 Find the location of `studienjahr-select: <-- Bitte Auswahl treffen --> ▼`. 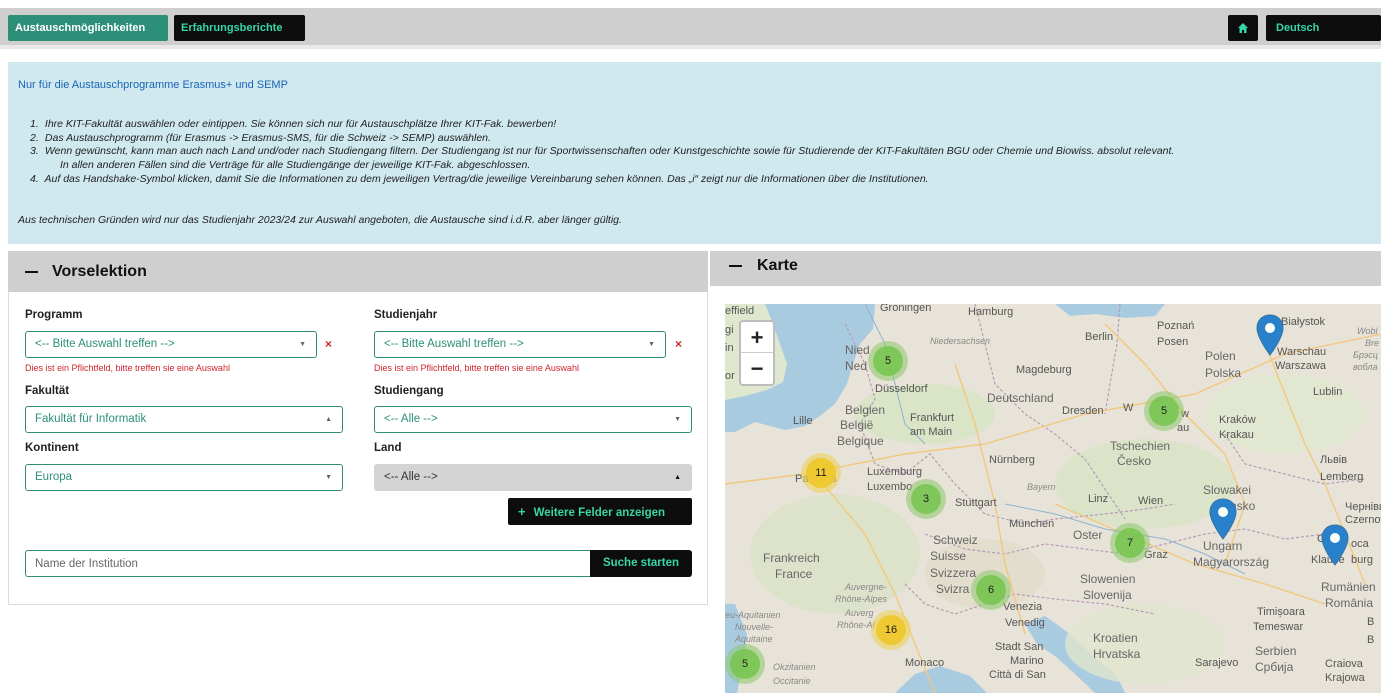

studienjahr-select: <-- Bitte Auswahl treffen --> ▼ is located at coordinates (520, 344).